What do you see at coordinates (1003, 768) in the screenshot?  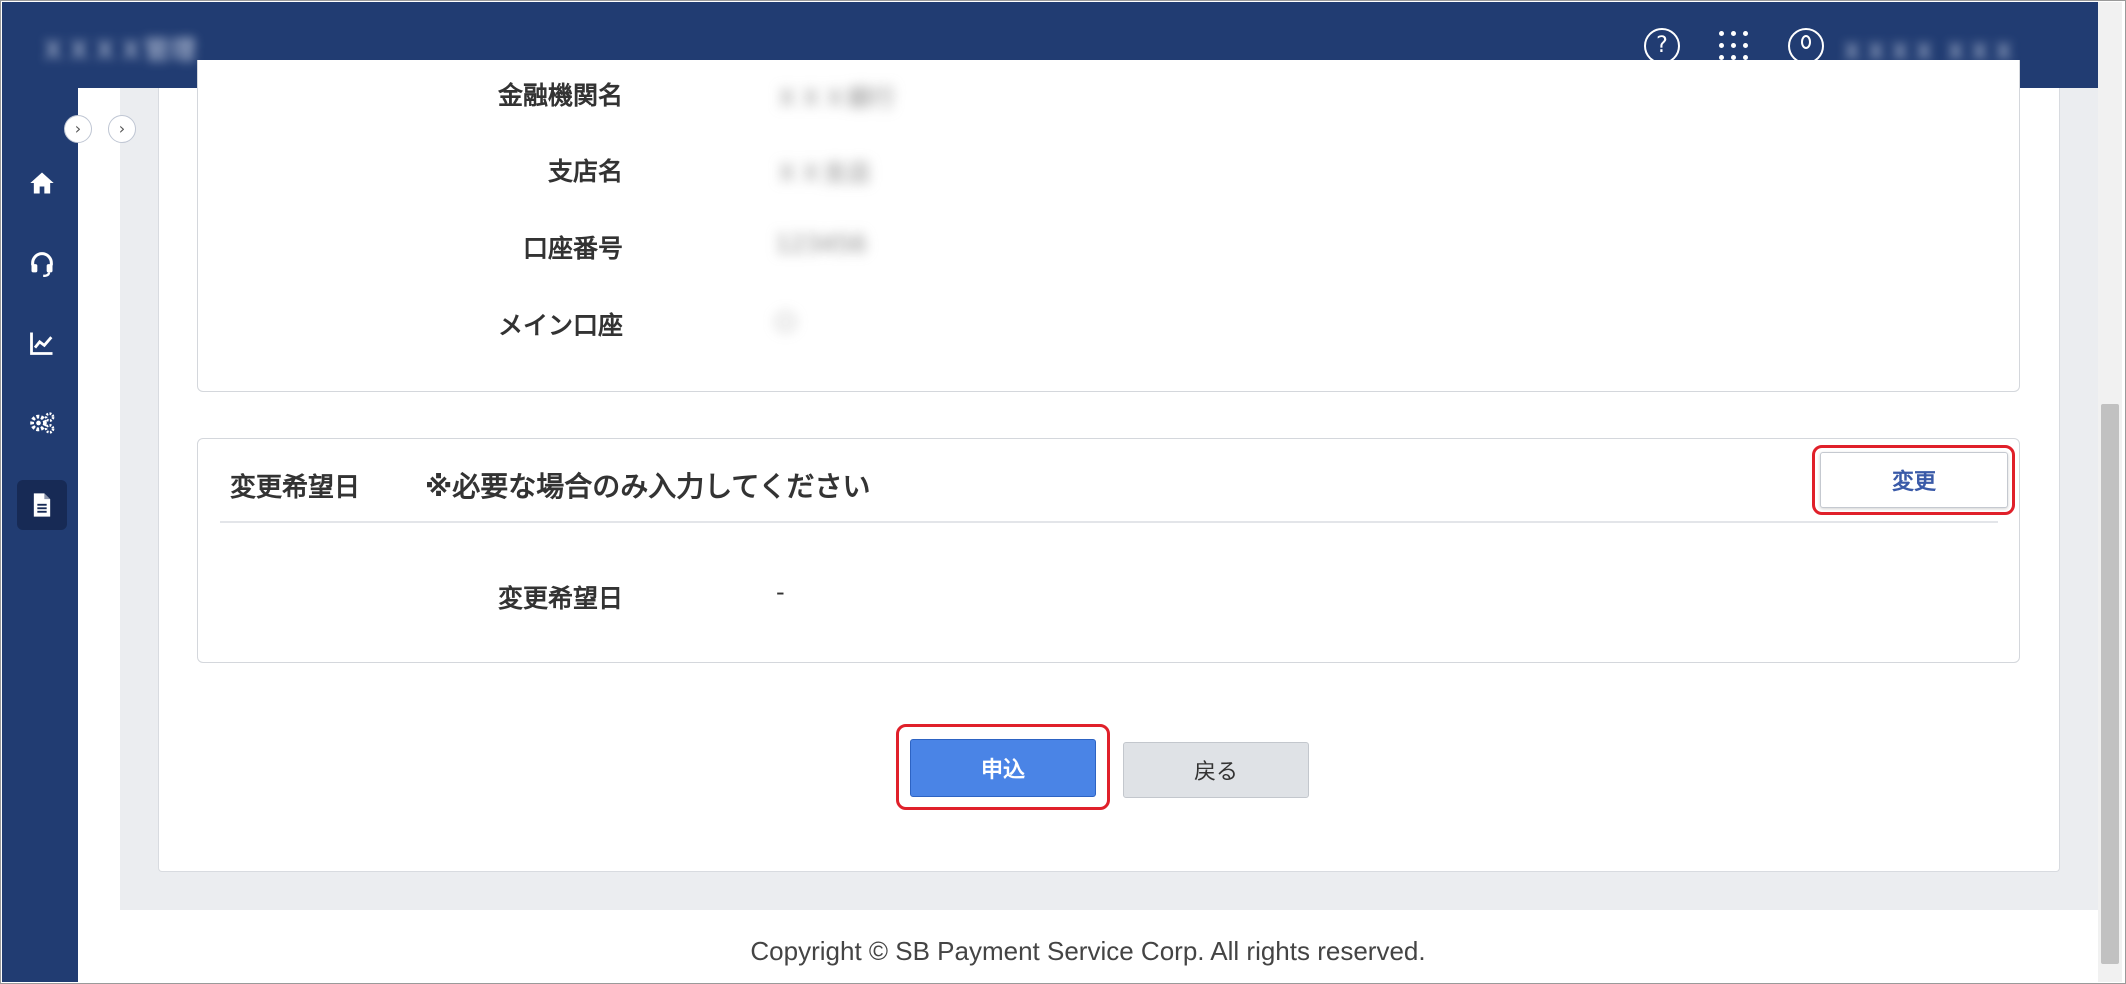 I see `submit-button: 申込` at bounding box center [1003, 768].